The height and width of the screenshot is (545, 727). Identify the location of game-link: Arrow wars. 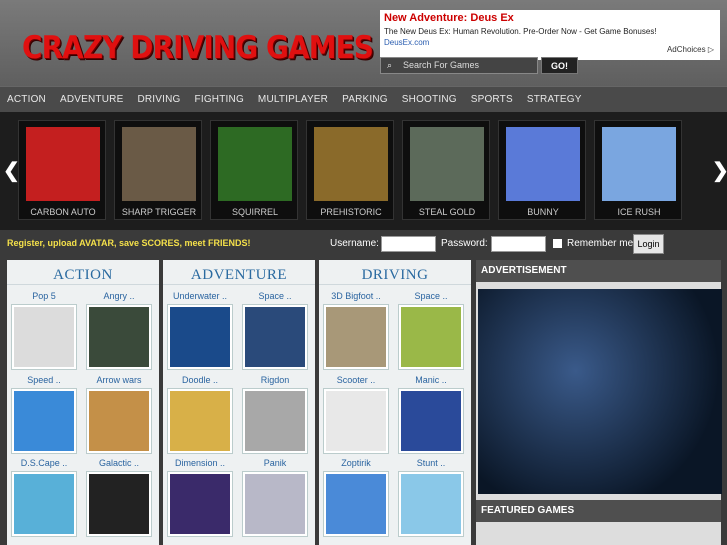
(119, 380).